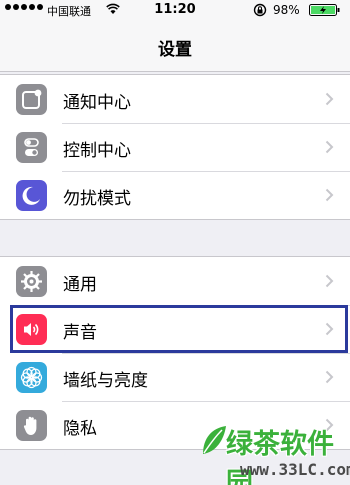 Image resolution: width=350 pixels, height=485 pixels. I want to click on watermark: 绿茶软件园 www.33LC.com, so click(275, 452).